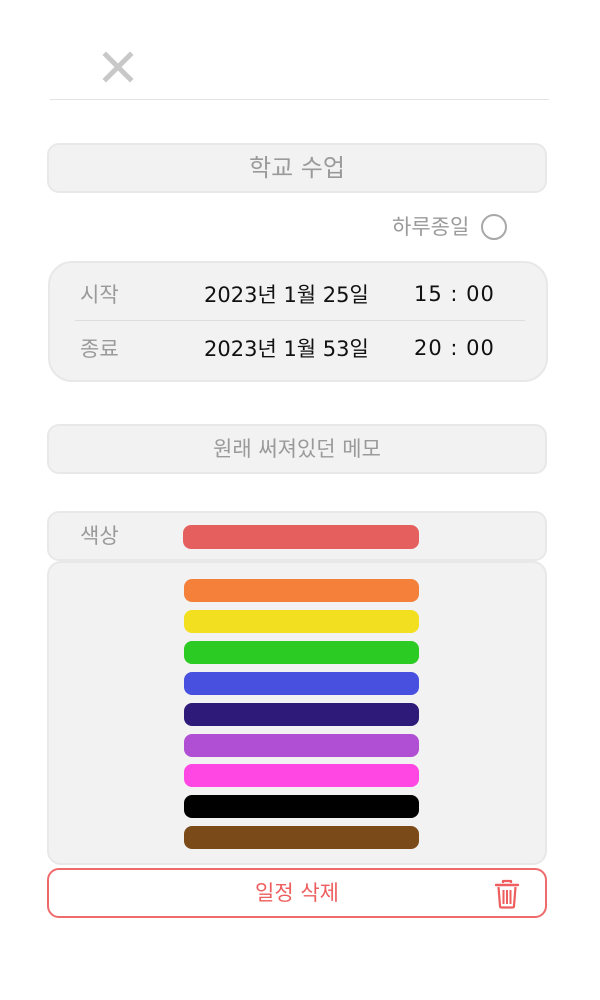 Image resolution: width=600 pixels, height=1000 pixels. I want to click on start-time: 15 : 00, so click(454, 294).